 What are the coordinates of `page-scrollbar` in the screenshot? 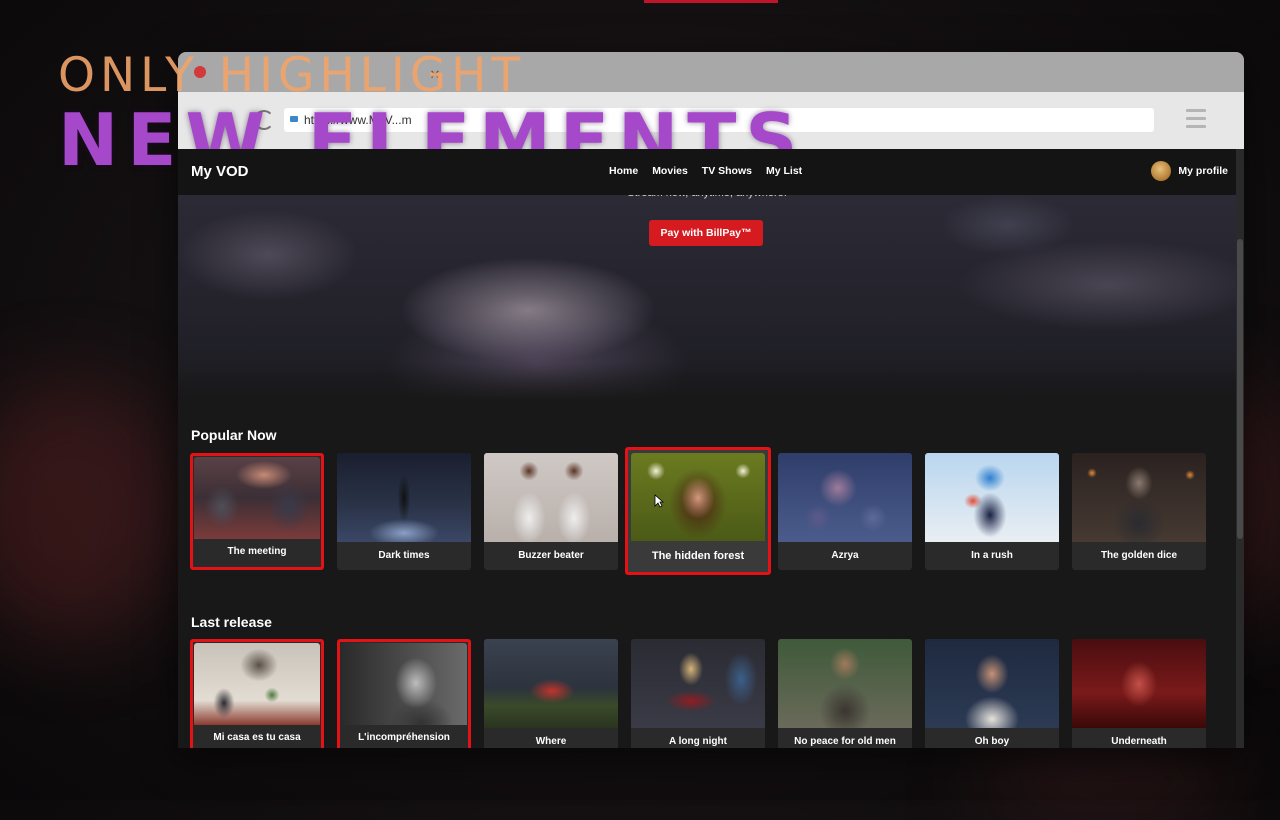 It's located at (1240, 448).